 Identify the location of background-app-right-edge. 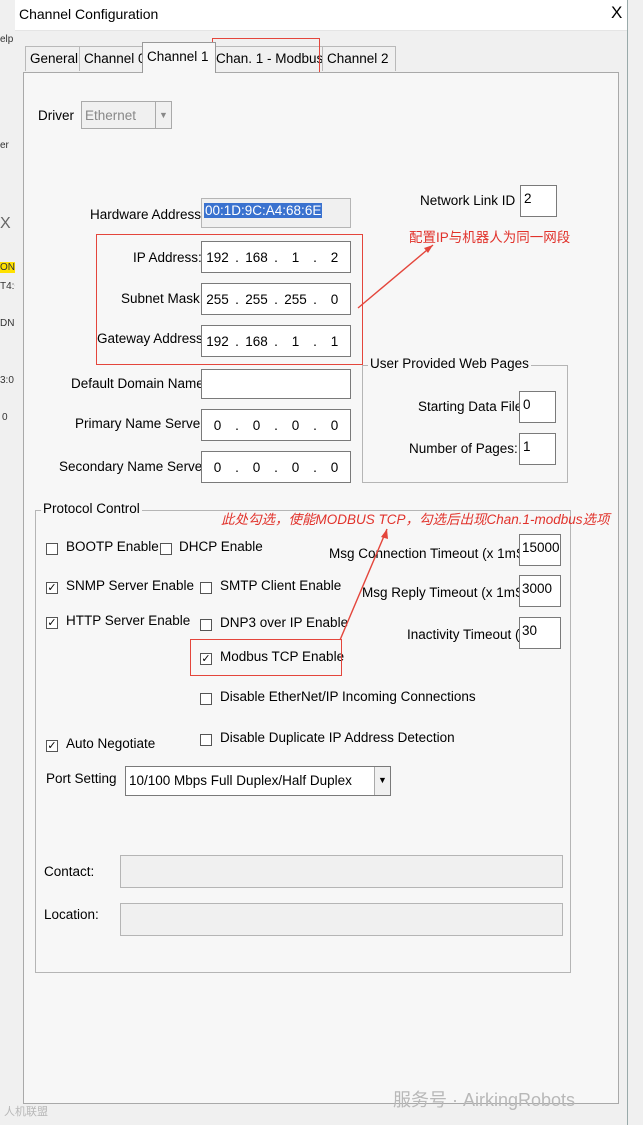
(635, 562).